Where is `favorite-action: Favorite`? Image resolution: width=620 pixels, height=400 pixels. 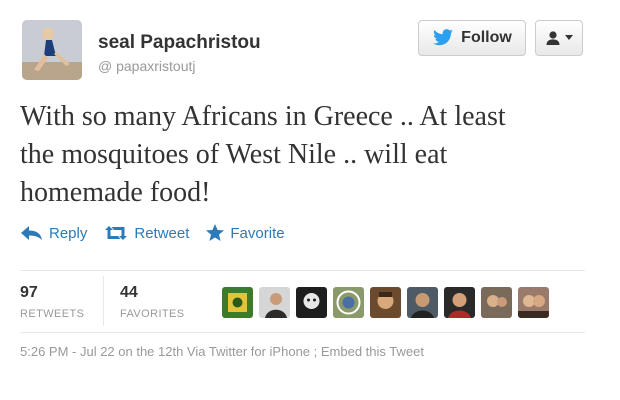 favorite-action: Favorite is located at coordinates (245, 233).